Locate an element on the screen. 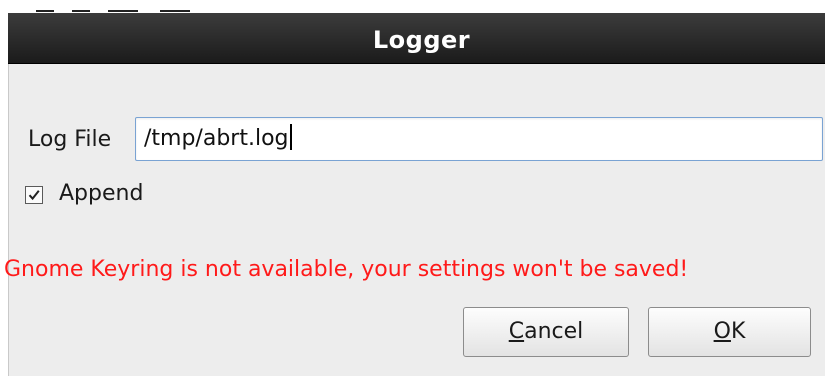 The image size is (825, 376). cancel-label-rest: ancel is located at coordinates (554, 331).